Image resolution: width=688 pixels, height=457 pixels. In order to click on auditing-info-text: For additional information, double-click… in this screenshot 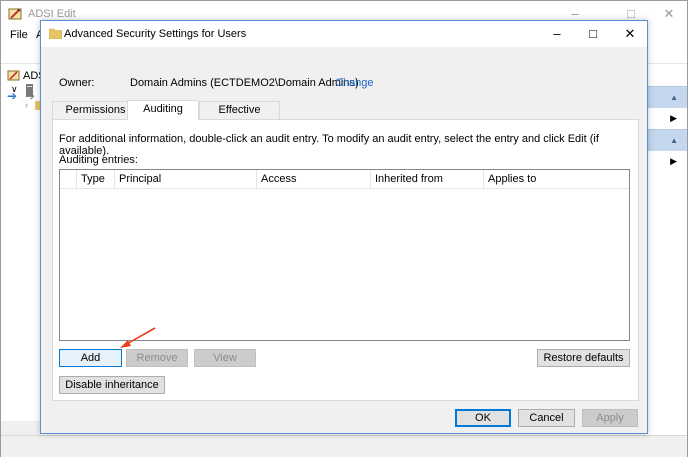, I will do `click(329, 145)`.